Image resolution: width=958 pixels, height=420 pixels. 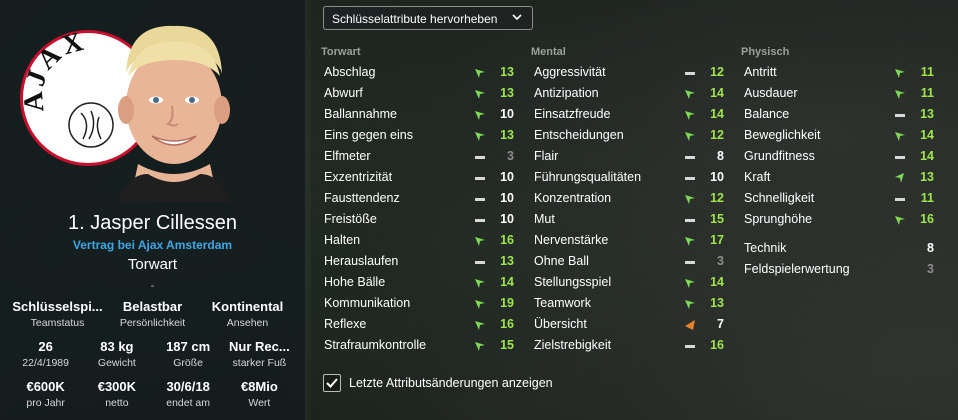 What do you see at coordinates (566, 93) in the screenshot?
I see `attribute-name: Antizipation` at bounding box center [566, 93].